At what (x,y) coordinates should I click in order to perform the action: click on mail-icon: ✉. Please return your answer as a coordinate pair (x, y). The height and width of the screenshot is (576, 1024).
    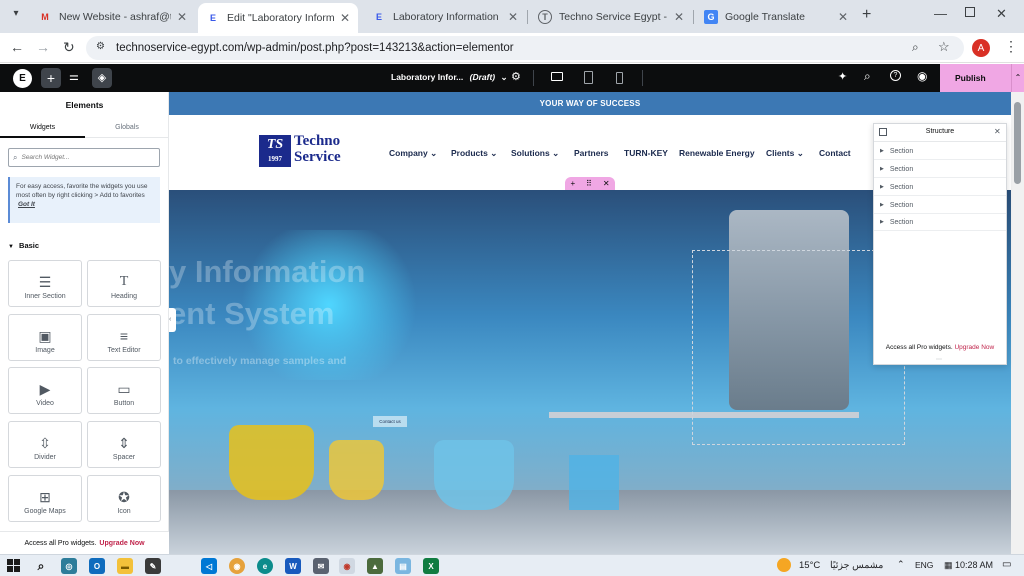
    Looking at the image, I should click on (321, 566).